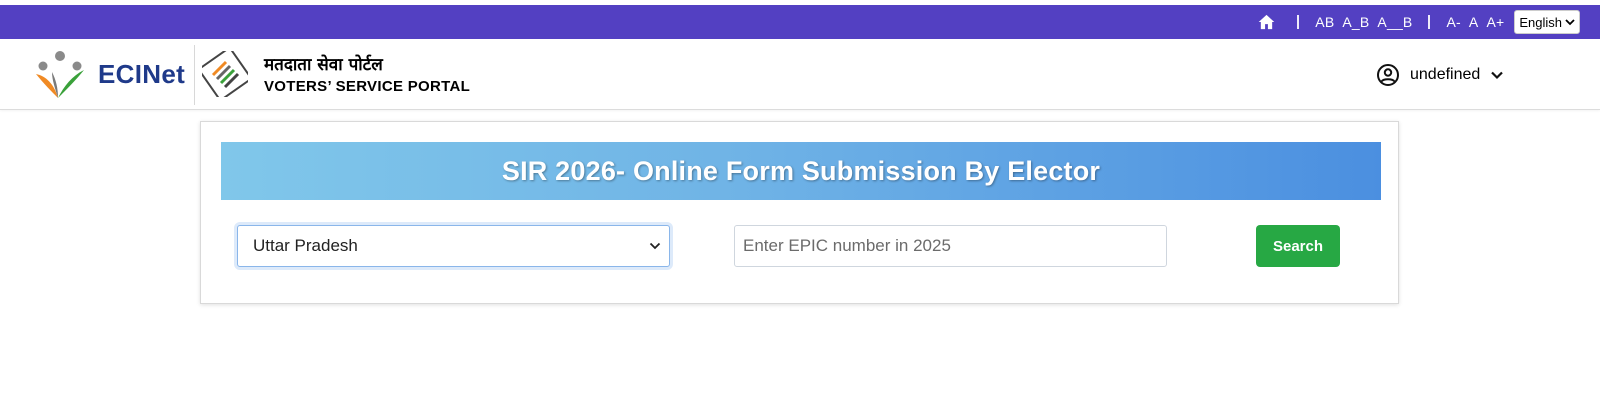  I want to click on state-select: Uttar Pradesh, so click(453, 246).